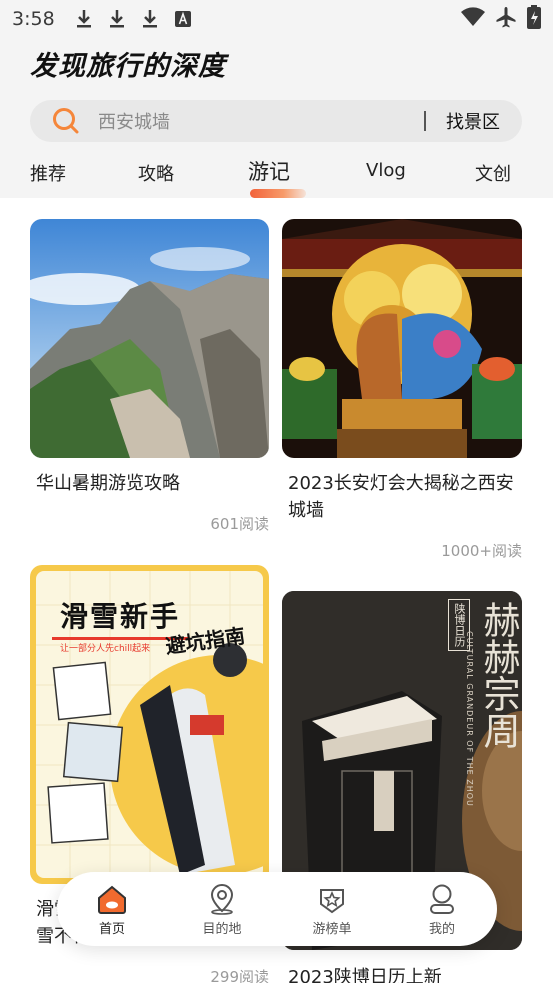 The height and width of the screenshot is (983, 553). I want to click on tab-guides: 攻略, so click(156, 173).